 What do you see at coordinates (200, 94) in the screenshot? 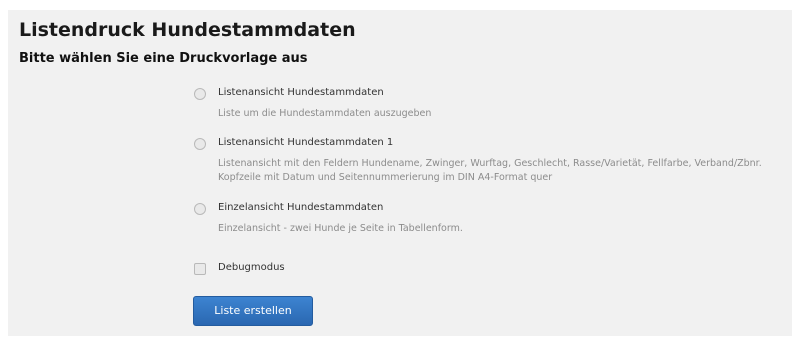
I see `radio-listenansicht` at bounding box center [200, 94].